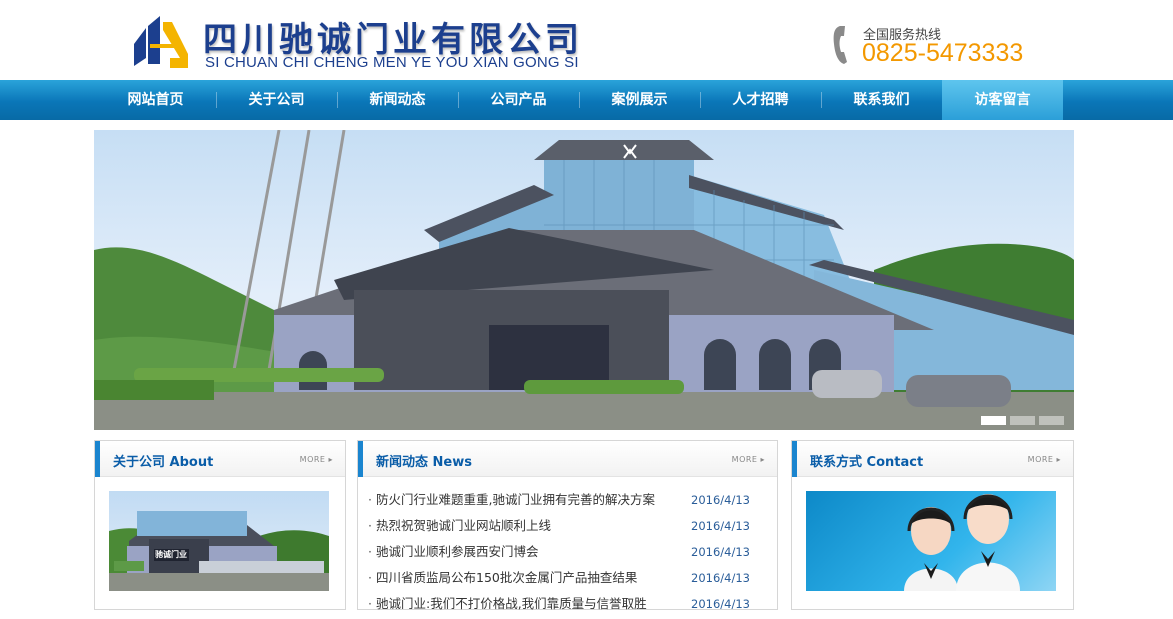  What do you see at coordinates (511, 604) in the screenshot?
I see `news-title-link: 驰诚门业:我们不打价格战,我们靠质量与信誉取胜` at bounding box center [511, 604].